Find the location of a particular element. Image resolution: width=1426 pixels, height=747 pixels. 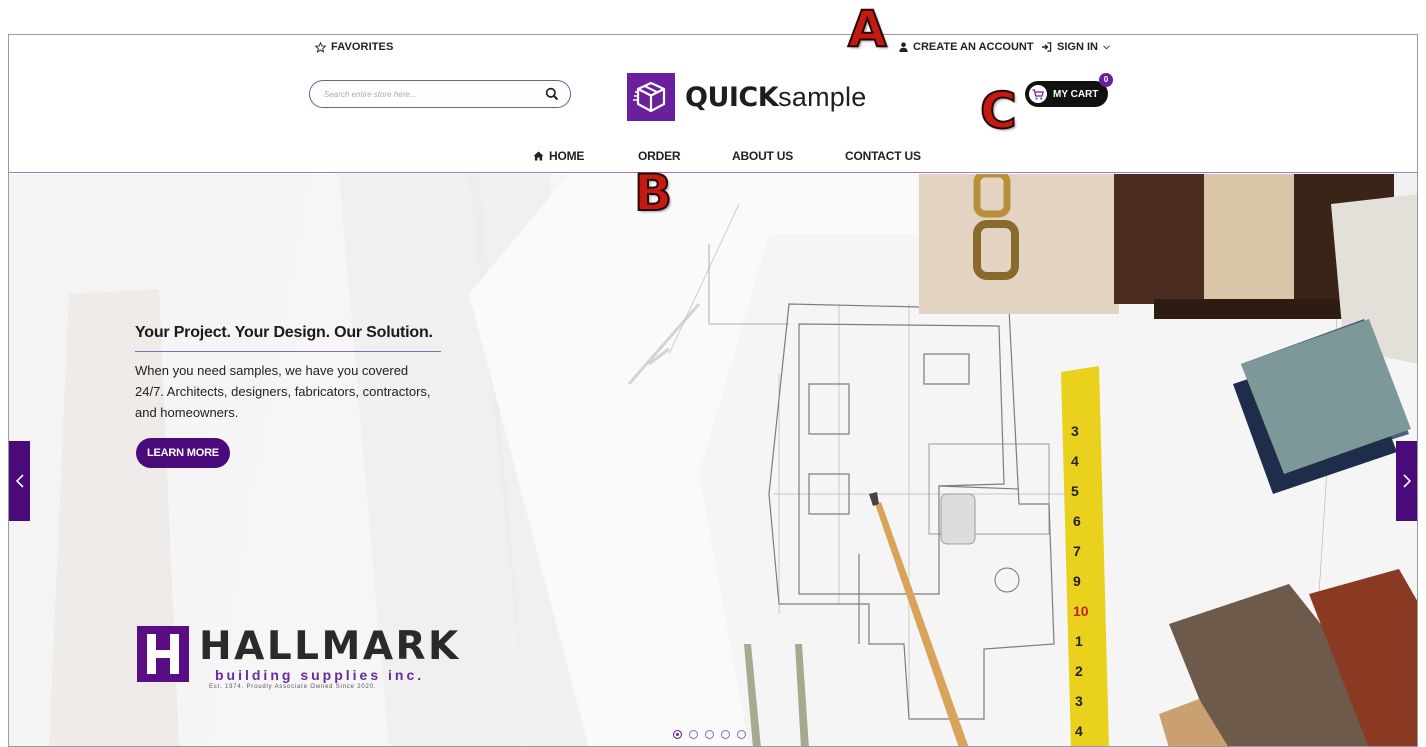

svg-text: 9 is located at coordinates (1077, 581).